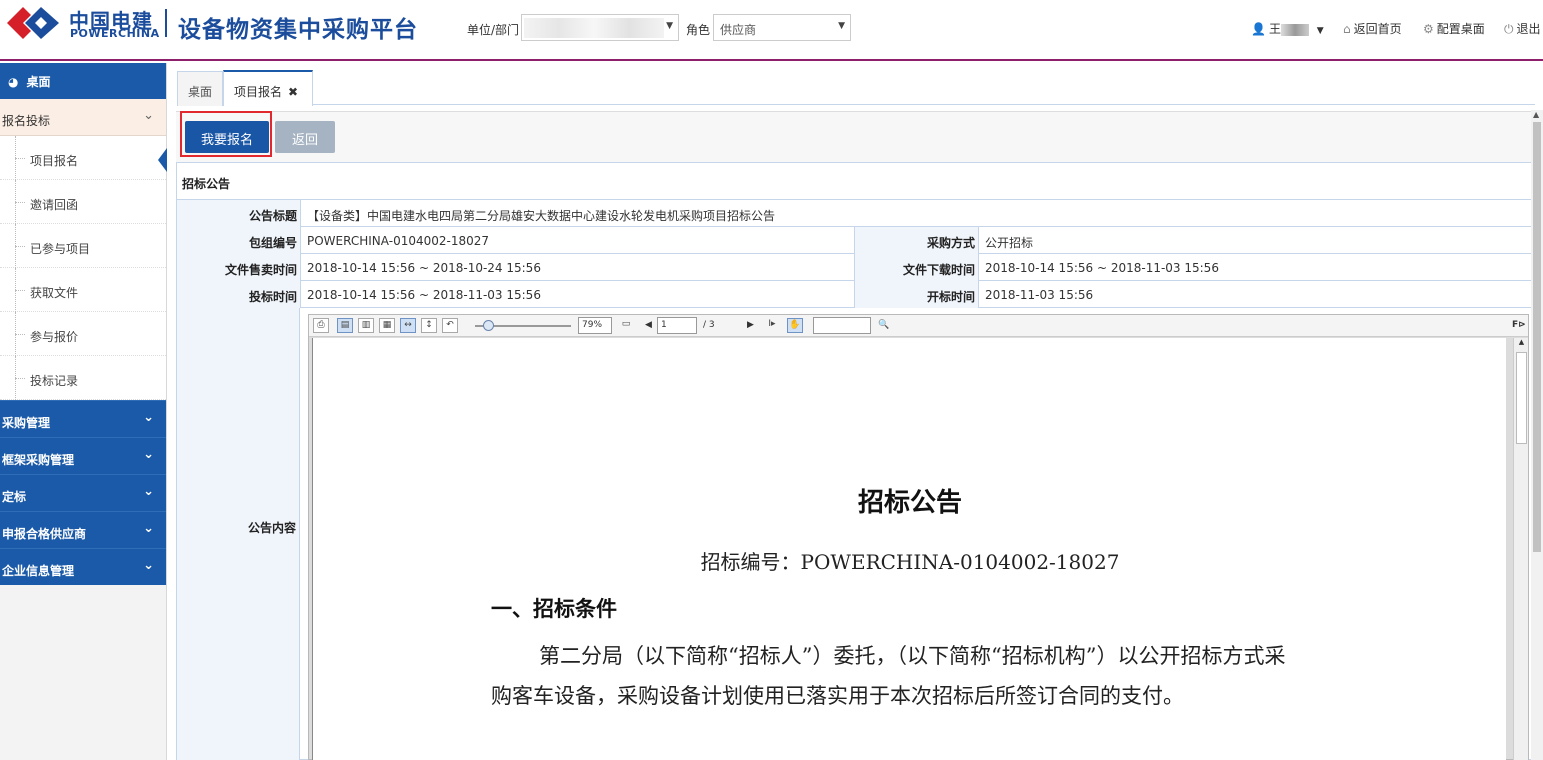 Image resolution: width=1543 pixels, height=760 pixels. What do you see at coordinates (226, 134) in the screenshot?
I see `signup-highlight-box` at bounding box center [226, 134].